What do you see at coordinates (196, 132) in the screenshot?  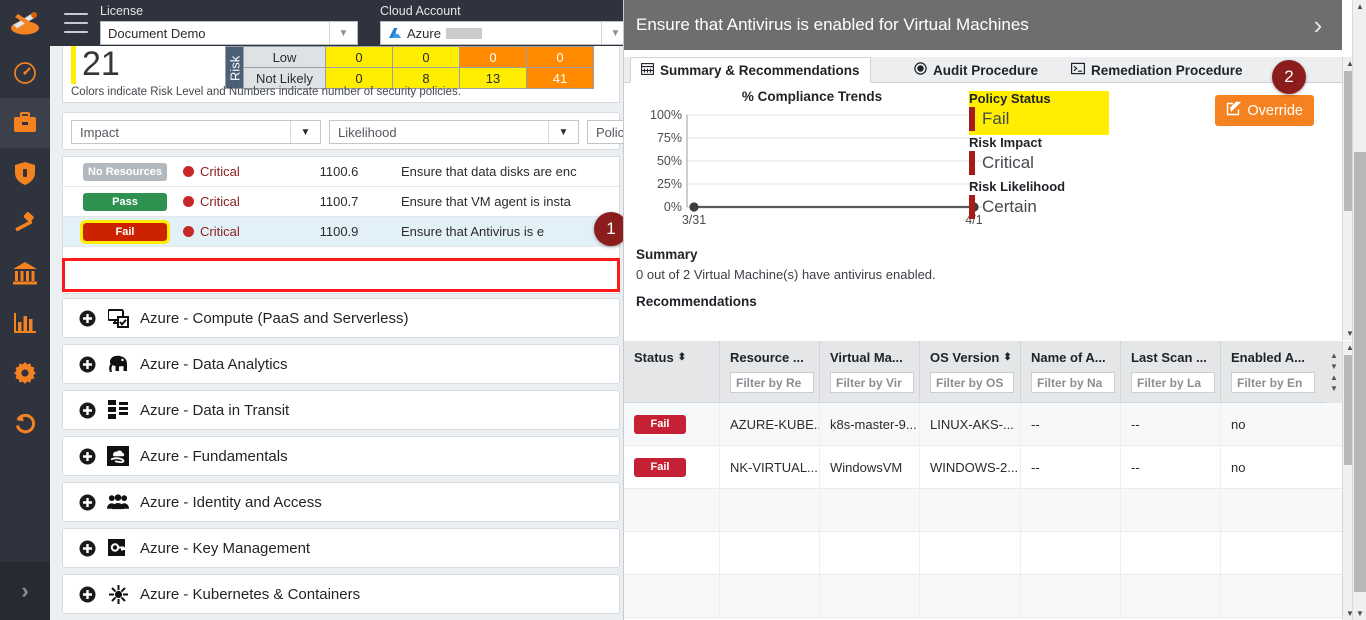 I see `filter-impact-select: Impact ▼` at bounding box center [196, 132].